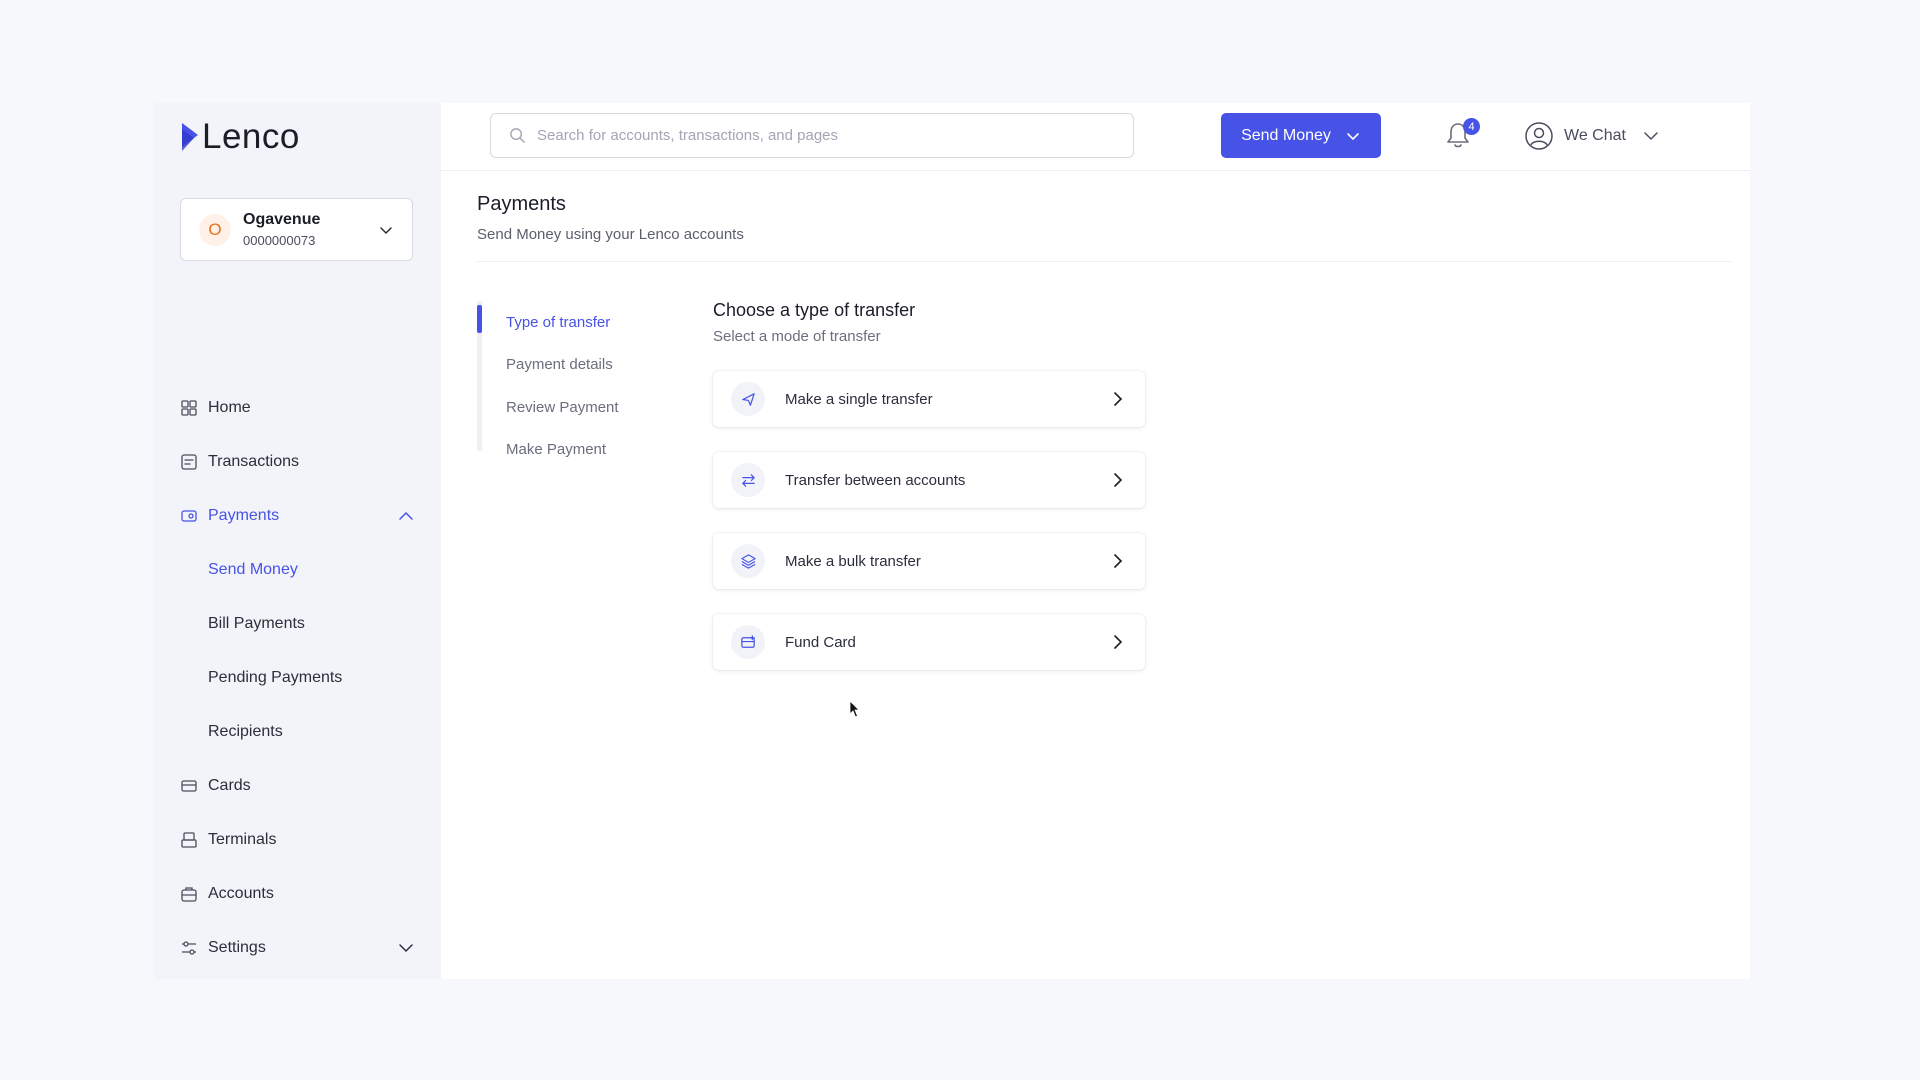 This screenshot has height=1080, width=1920. Describe the element at coordinates (297, 516) in the screenshot. I see `sidebar-item-payments: Payments` at that location.